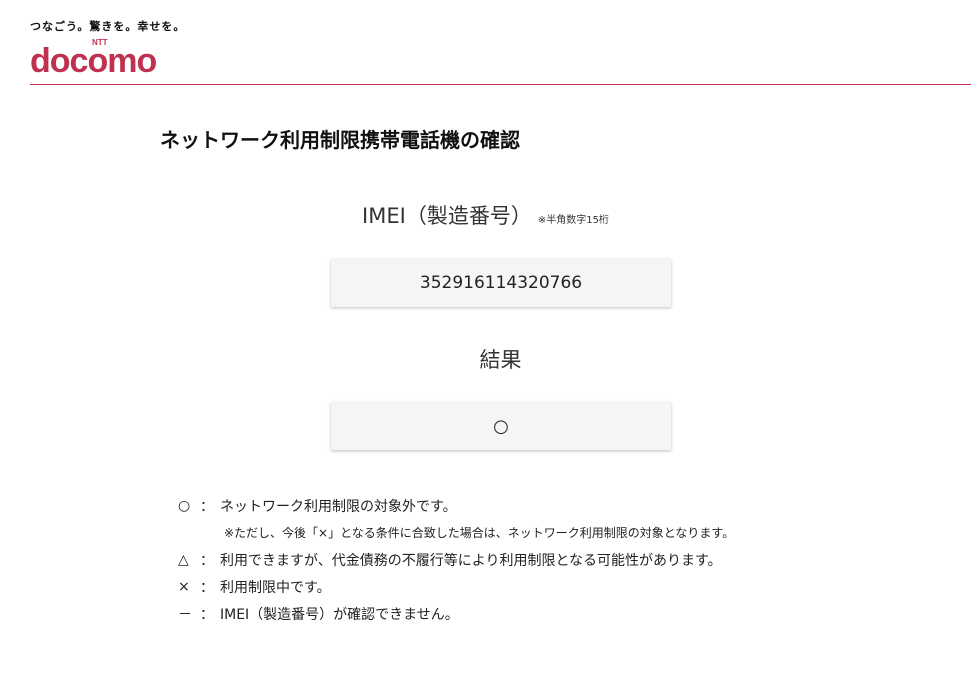  Describe the element at coordinates (93, 60) in the screenshot. I see `logo-docomo-text: docomo` at that location.